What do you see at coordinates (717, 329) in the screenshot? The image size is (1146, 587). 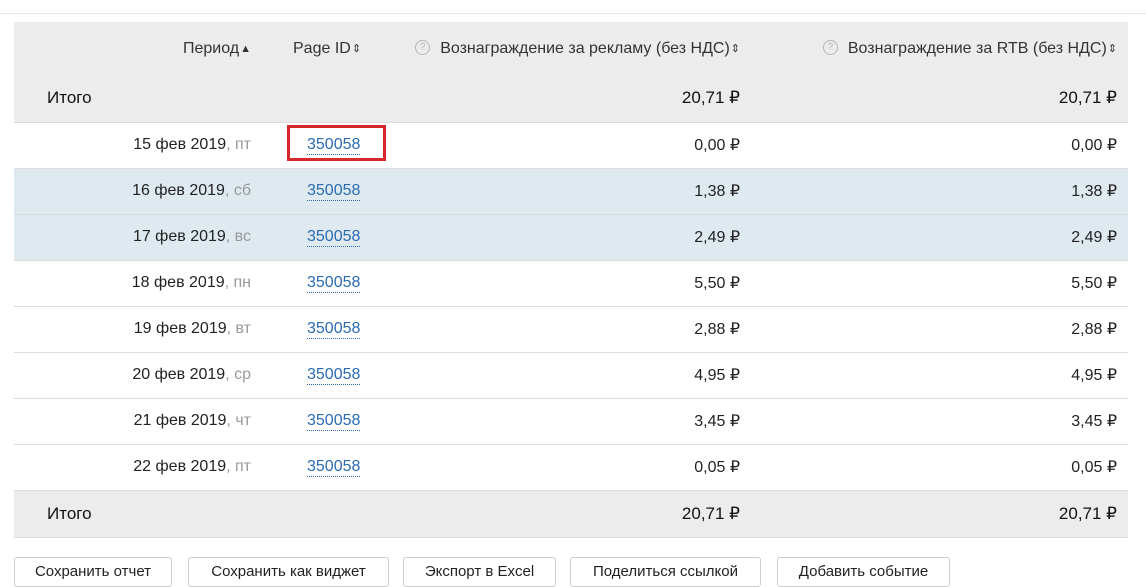 I see `ad-reward-cell: 2,88 ₽` at bounding box center [717, 329].